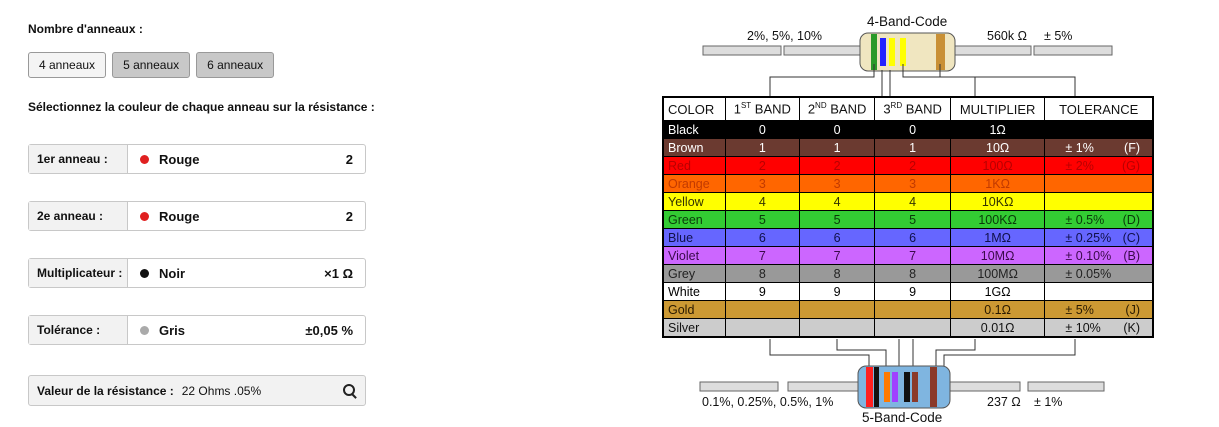  Describe the element at coordinates (837, 273) in the screenshot. I see `table-cell-b2: 8` at that location.